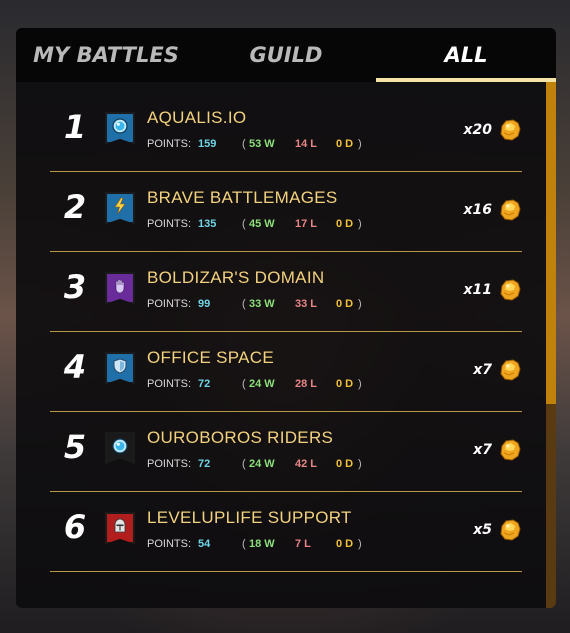  Describe the element at coordinates (277, 386) in the screenshot. I see `guild-stats: POINTS: 72 ( 24 W 28 L 0 D )` at that location.